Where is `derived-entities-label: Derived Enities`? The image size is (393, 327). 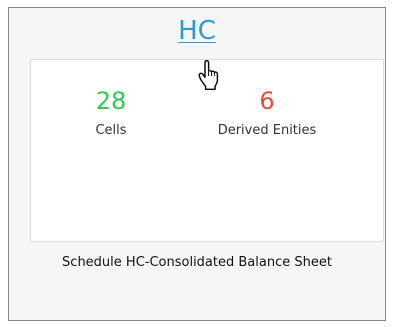
derived-entities-label: Derived Enities is located at coordinates (267, 130).